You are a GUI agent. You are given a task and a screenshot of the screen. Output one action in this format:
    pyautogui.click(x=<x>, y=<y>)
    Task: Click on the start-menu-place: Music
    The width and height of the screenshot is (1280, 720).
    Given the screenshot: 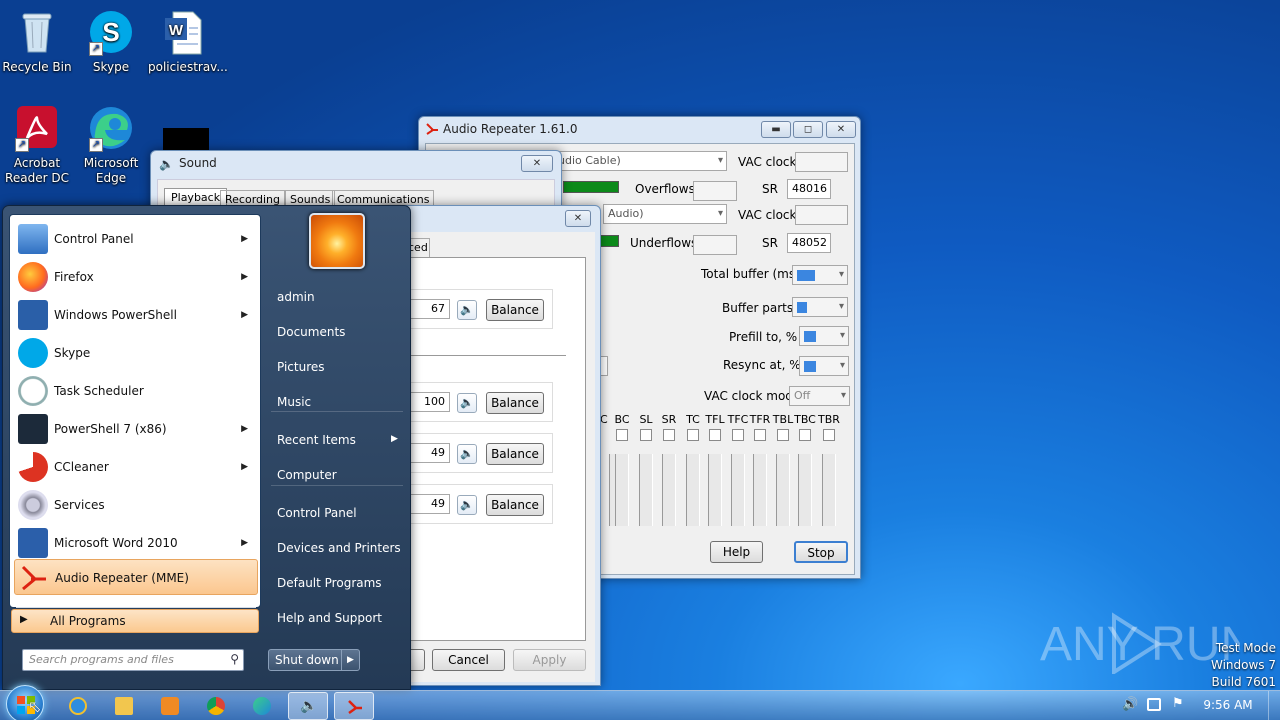 What is the action you would take?
    pyautogui.click(x=339, y=402)
    